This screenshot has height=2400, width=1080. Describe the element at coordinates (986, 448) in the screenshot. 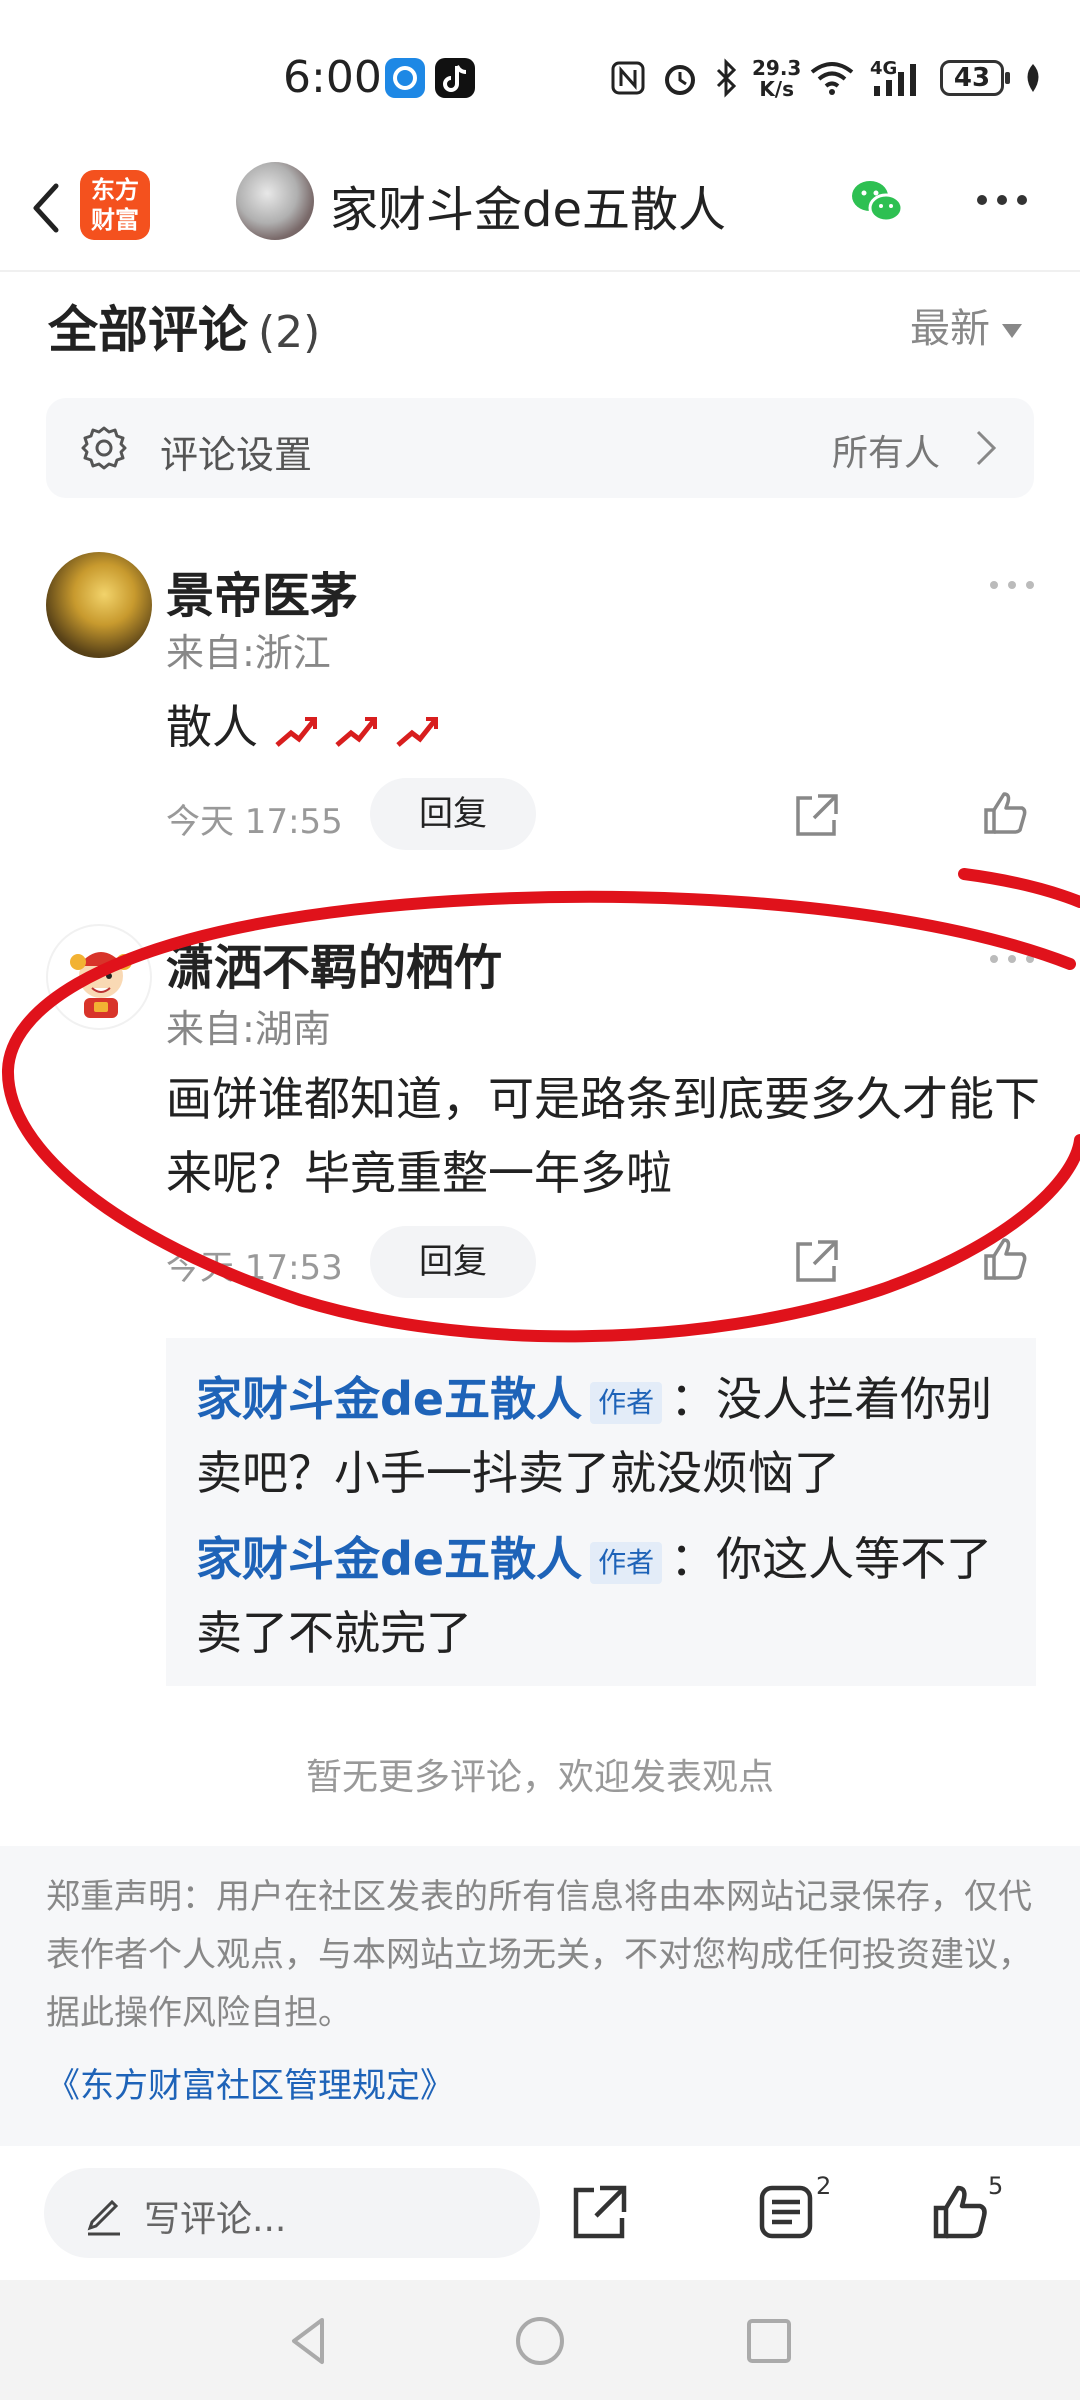

I see `chevron-right-icon` at that location.